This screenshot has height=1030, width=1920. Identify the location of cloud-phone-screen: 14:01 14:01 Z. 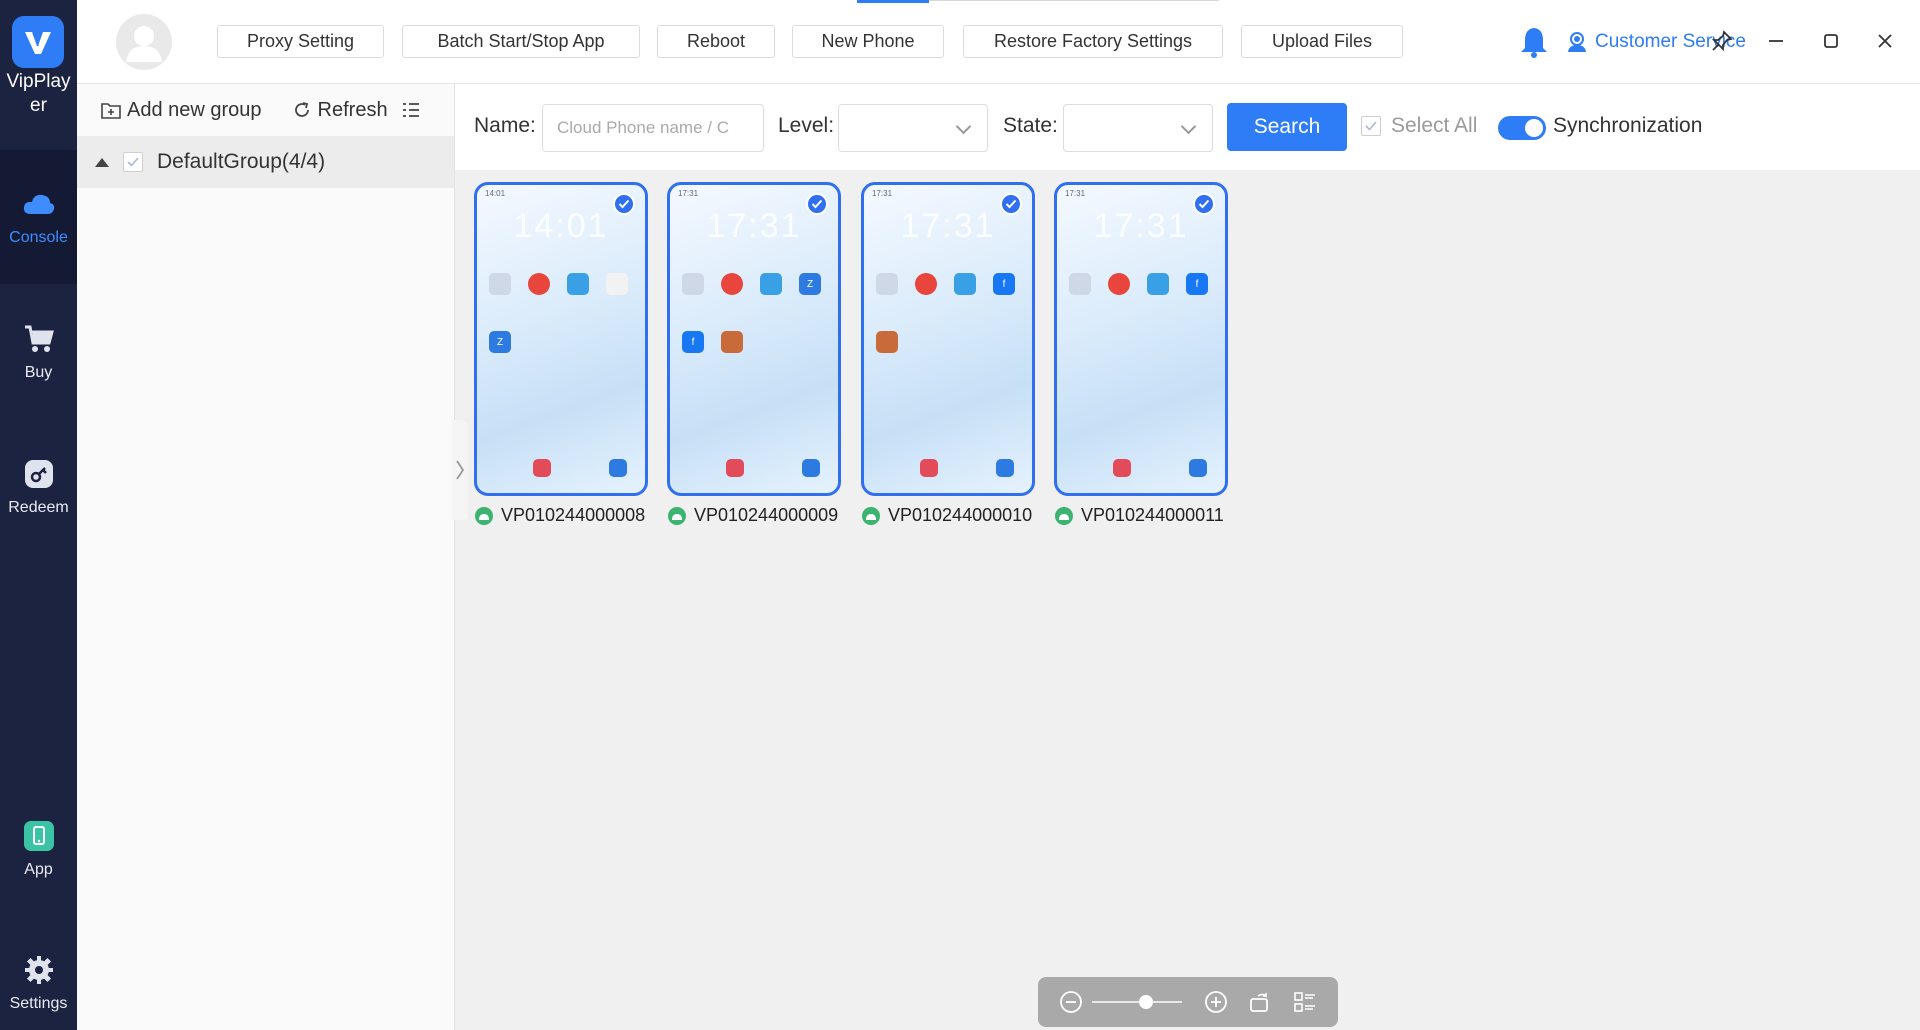
(561, 339).